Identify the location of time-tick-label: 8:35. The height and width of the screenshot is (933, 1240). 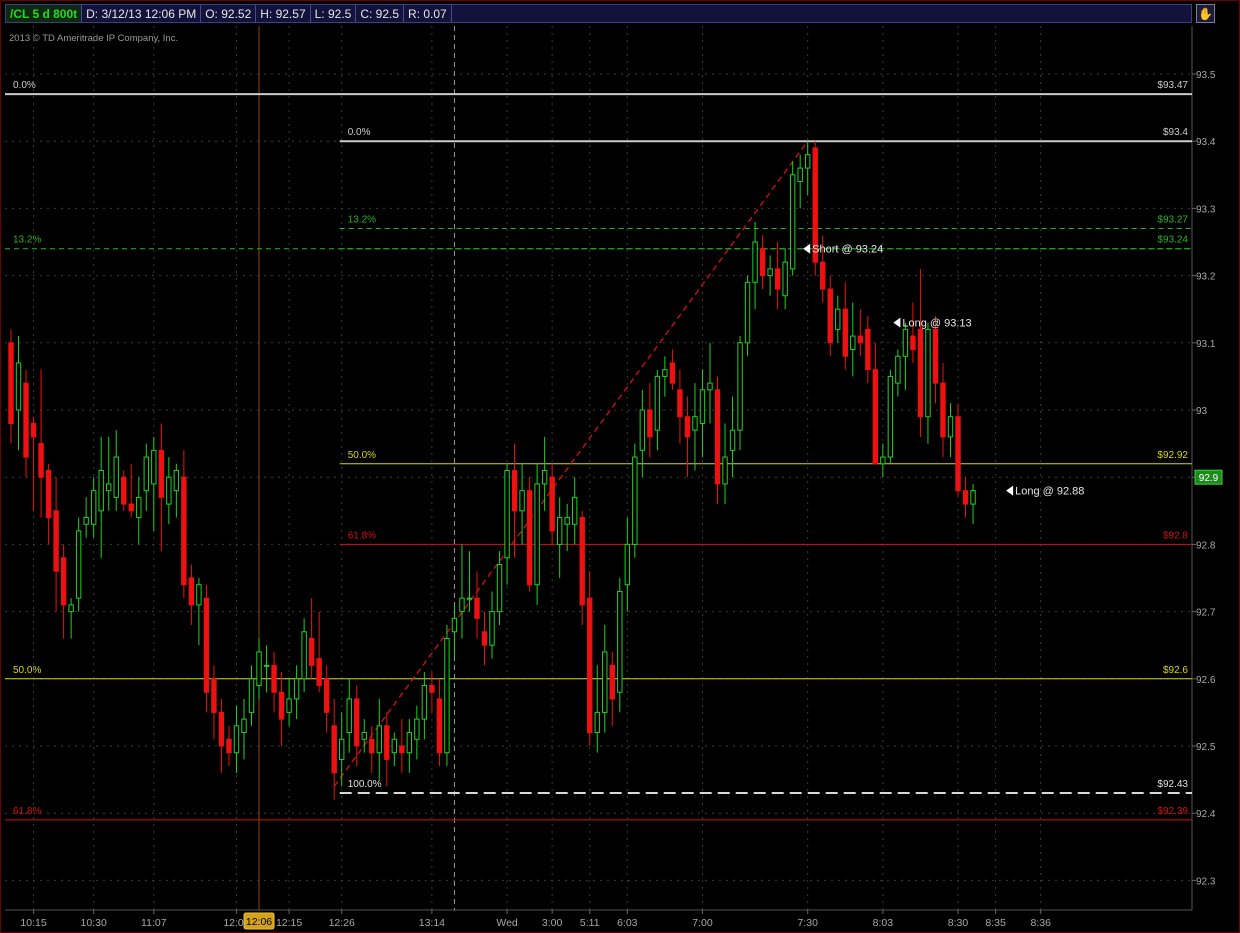
(995, 923).